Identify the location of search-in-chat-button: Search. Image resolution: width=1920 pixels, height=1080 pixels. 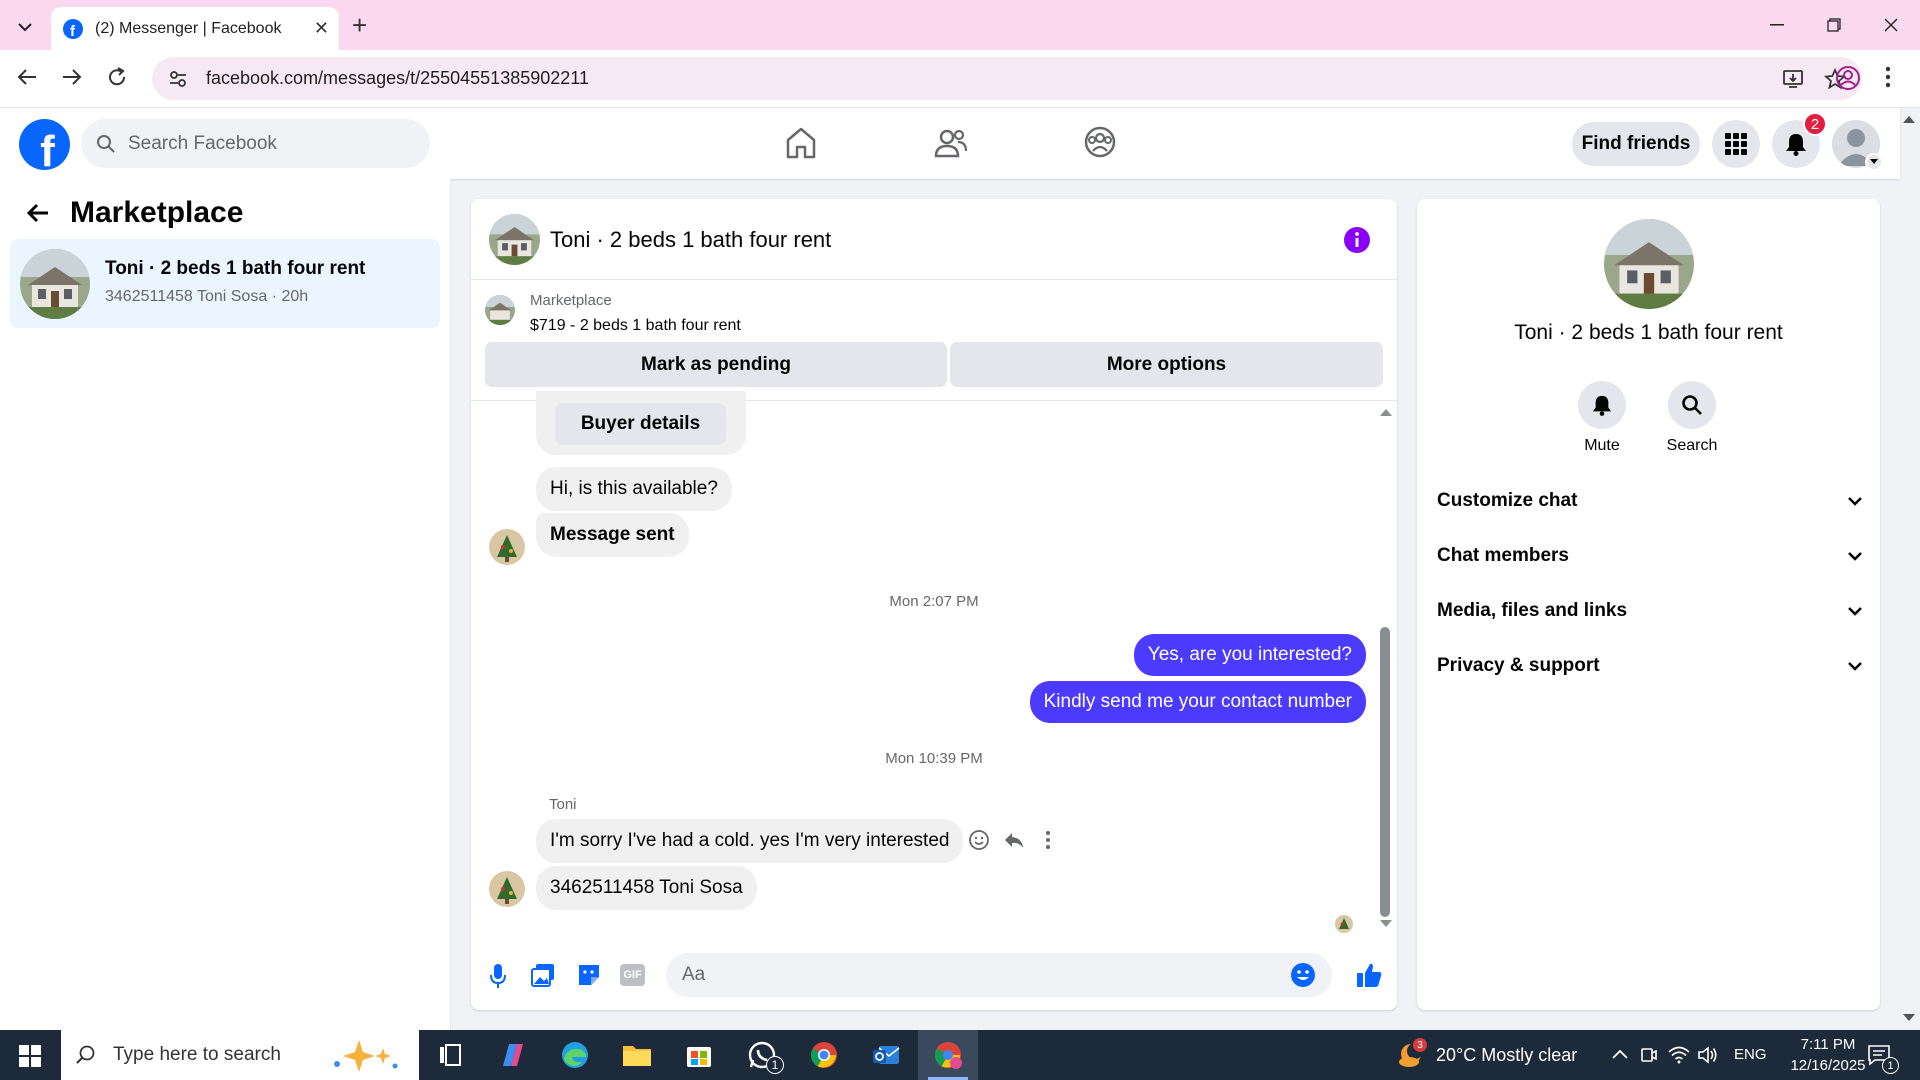
(1692, 418).